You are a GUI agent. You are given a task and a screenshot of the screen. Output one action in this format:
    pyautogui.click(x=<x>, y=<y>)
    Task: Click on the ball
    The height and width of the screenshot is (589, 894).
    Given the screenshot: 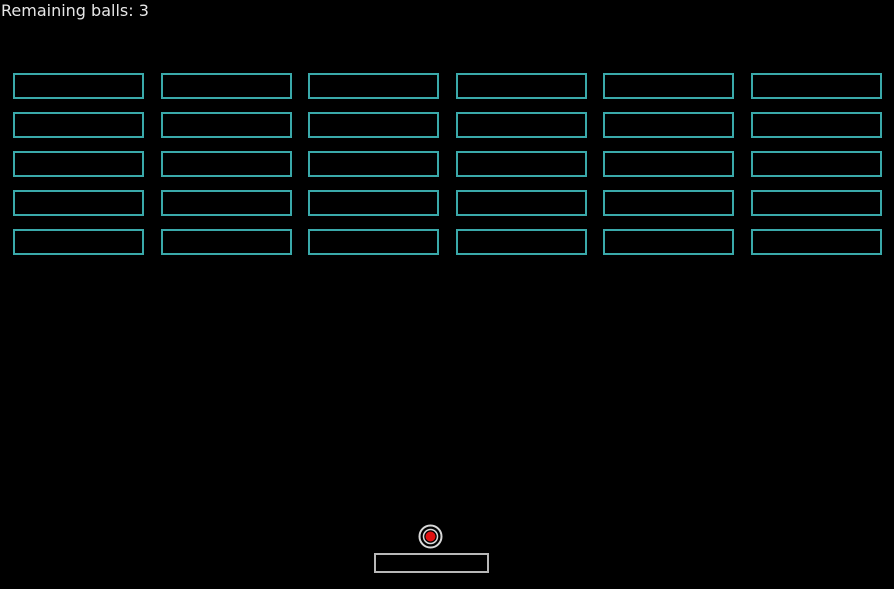 What is the action you would take?
    pyautogui.click(x=430, y=536)
    